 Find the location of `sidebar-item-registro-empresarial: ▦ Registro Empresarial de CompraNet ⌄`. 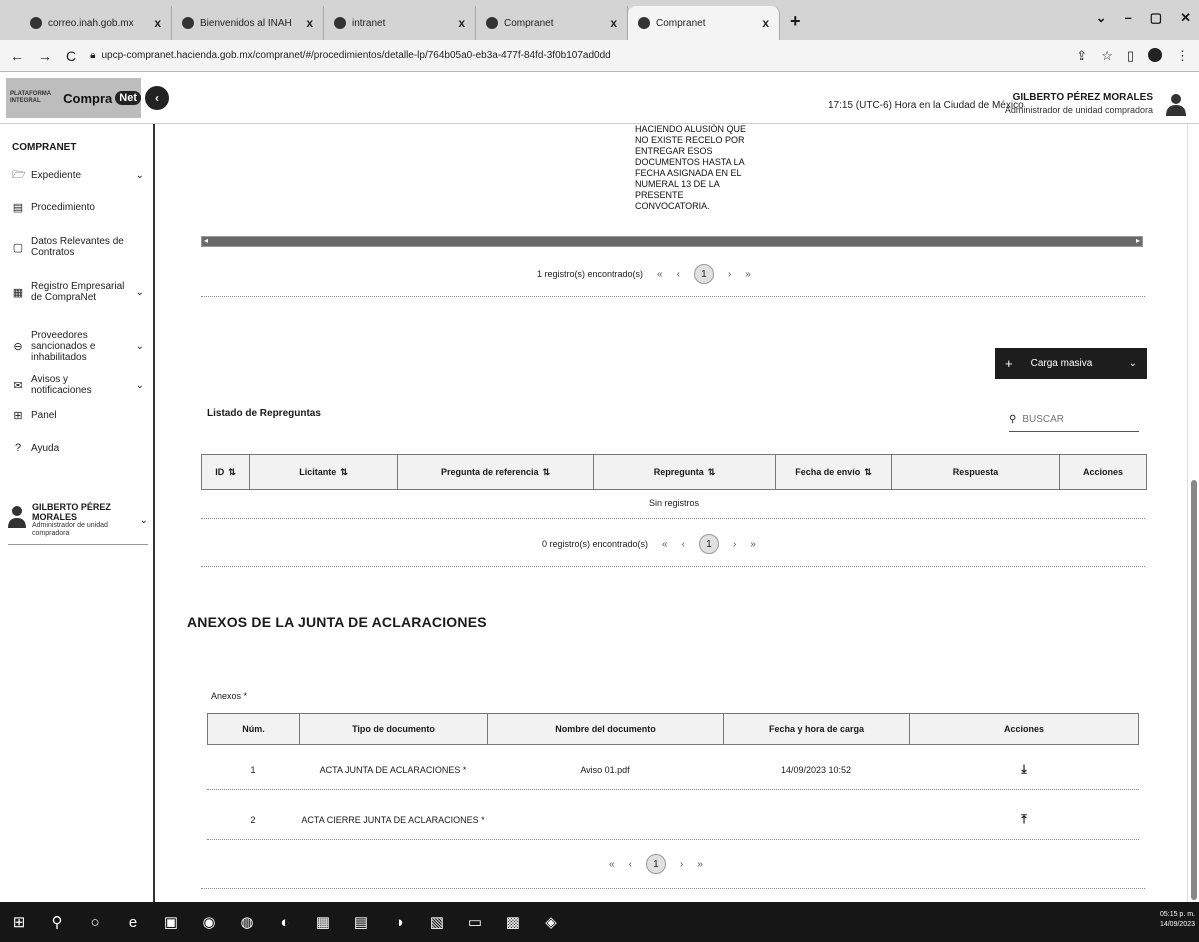

sidebar-item-registro-empresarial: ▦ Registro Empresarial de CompraNet ⌄ is located at coordinates (78, 292).